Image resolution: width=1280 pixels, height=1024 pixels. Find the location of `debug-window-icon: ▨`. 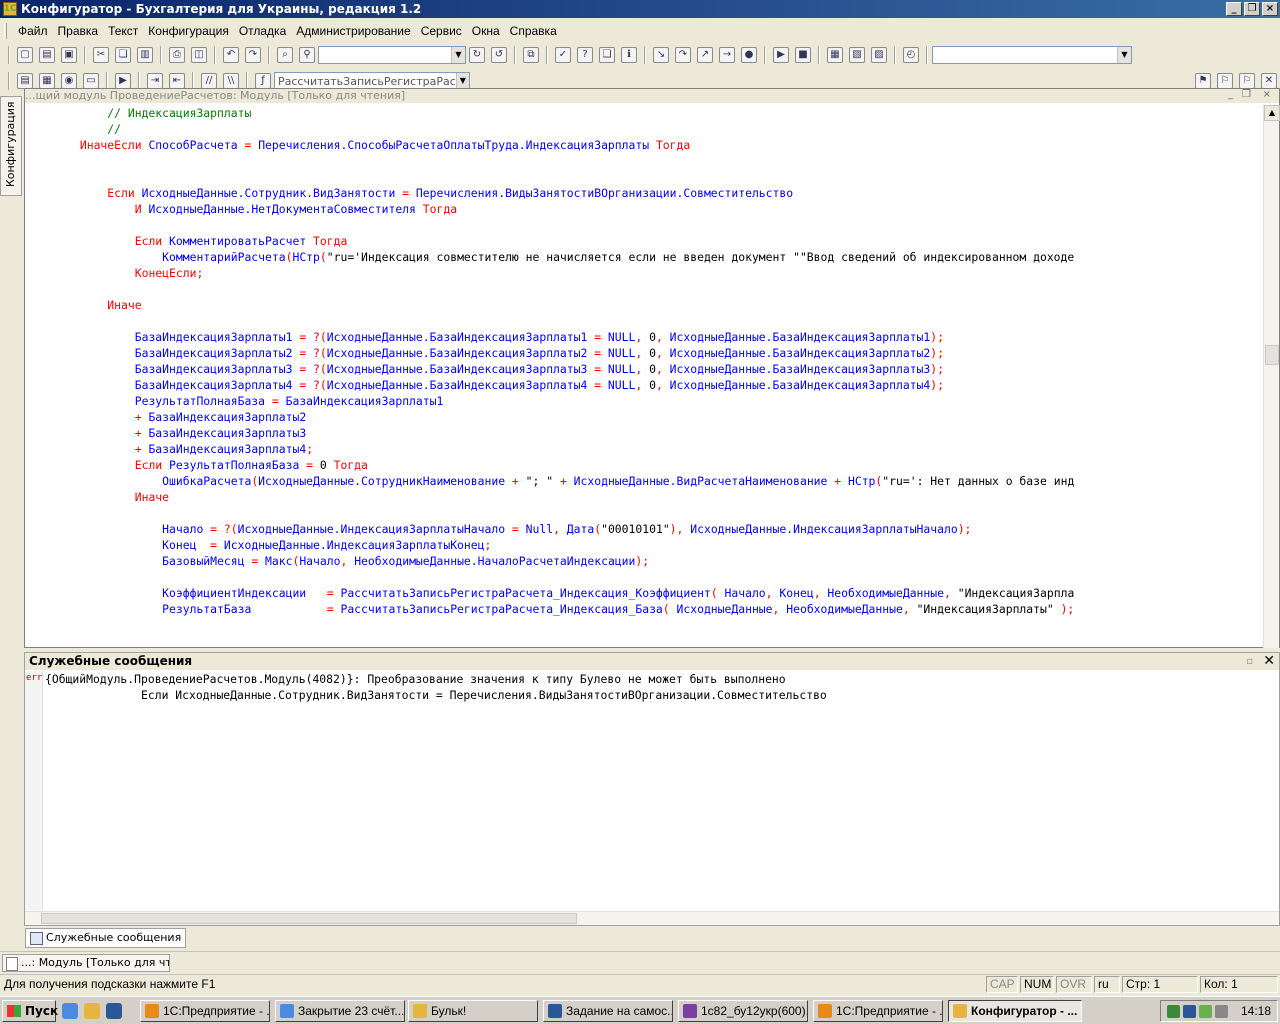

debug-window-icon: ▨ is located at coordinates (879, 55).